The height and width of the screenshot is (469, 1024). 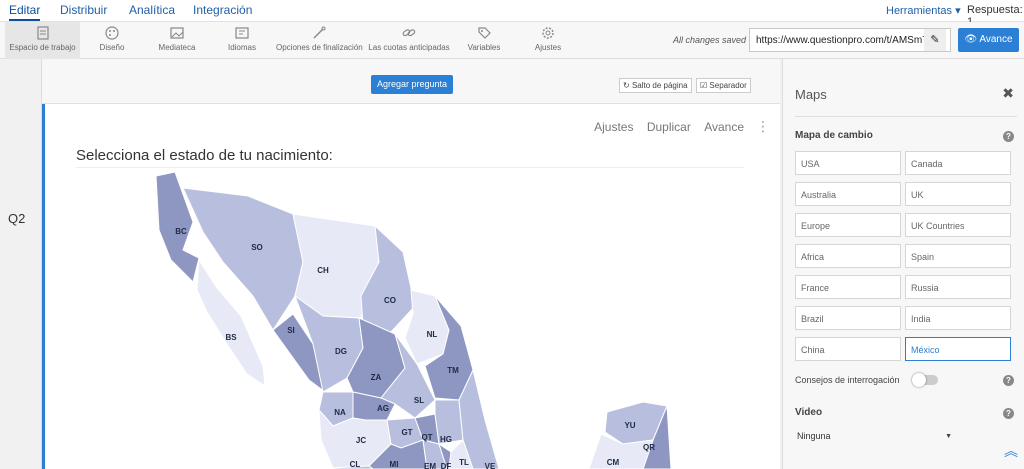 What do you see at coordinates (848, 349) in the screenshot?
I see `map-option-china: China` at bounding box center [848, 349].